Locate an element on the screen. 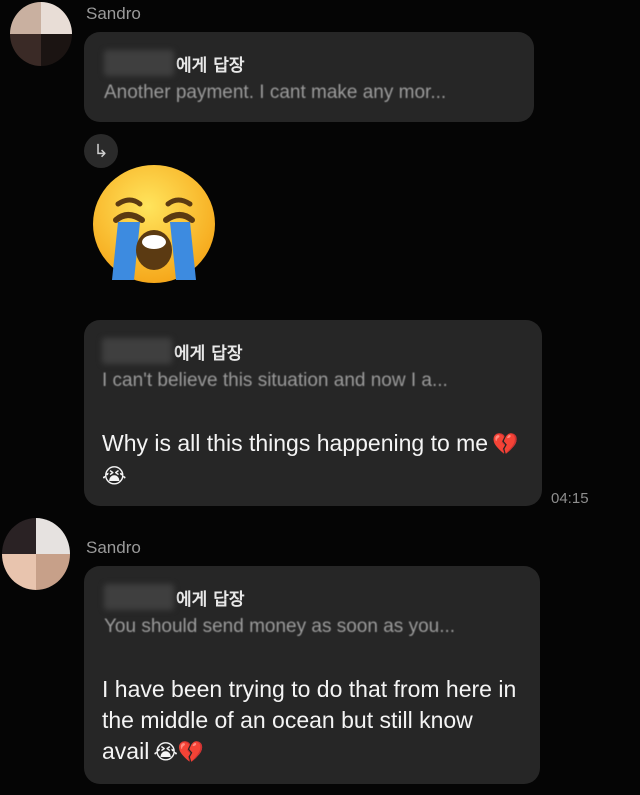 The height and width of the screenshot is (795, 640). crying-face-broken-heart-icons: 😭💔 is located at coordinates (178, 752).